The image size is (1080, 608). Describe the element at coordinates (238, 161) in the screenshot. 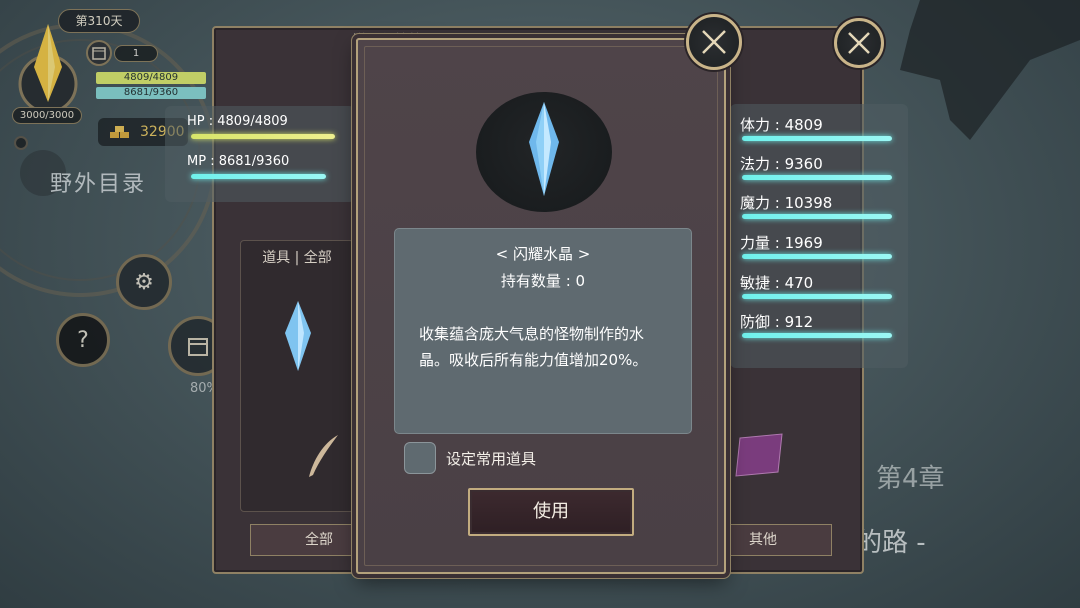

I see `mp-label: MP : 8681/9360` at that location.